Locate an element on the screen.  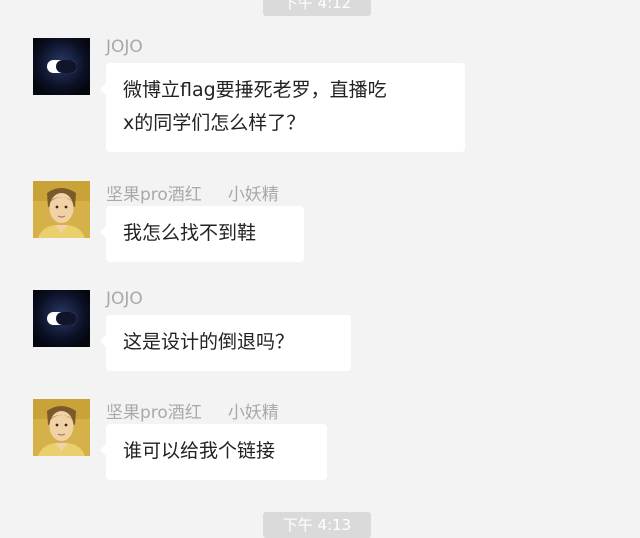
message-bubble: 谁可以给我个链接 is located at coordinates (213, 452).